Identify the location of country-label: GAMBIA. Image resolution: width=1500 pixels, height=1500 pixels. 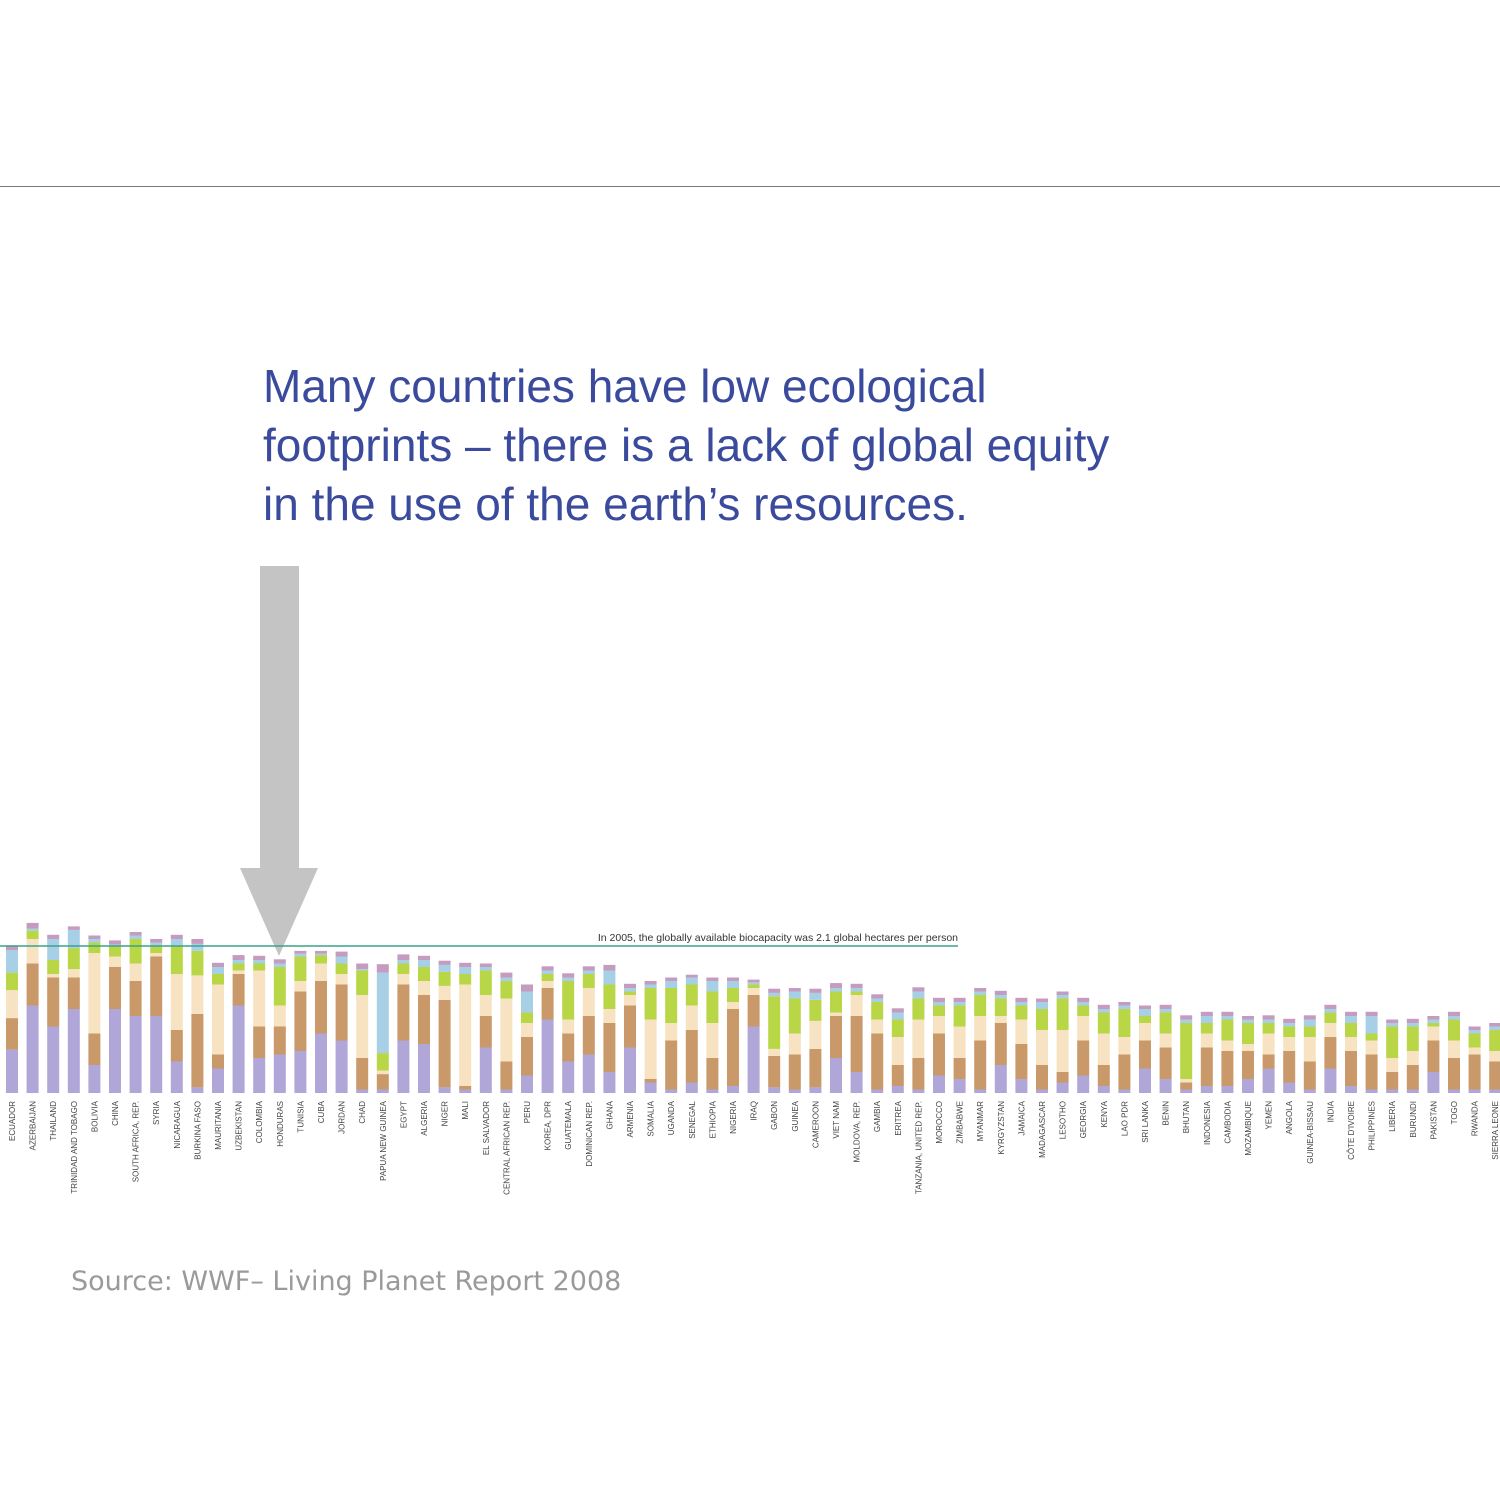
(877, 1116).